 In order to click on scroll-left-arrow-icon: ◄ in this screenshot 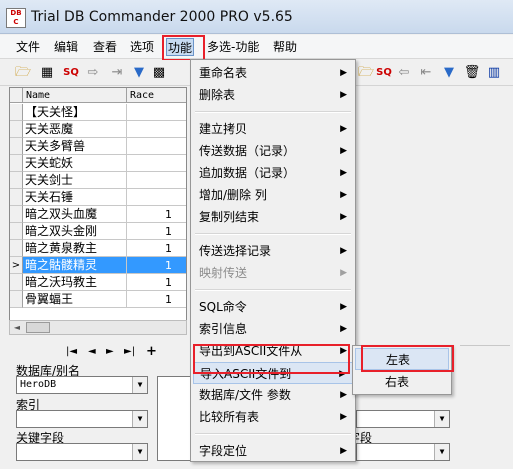, I will do `click(17, 327)`.